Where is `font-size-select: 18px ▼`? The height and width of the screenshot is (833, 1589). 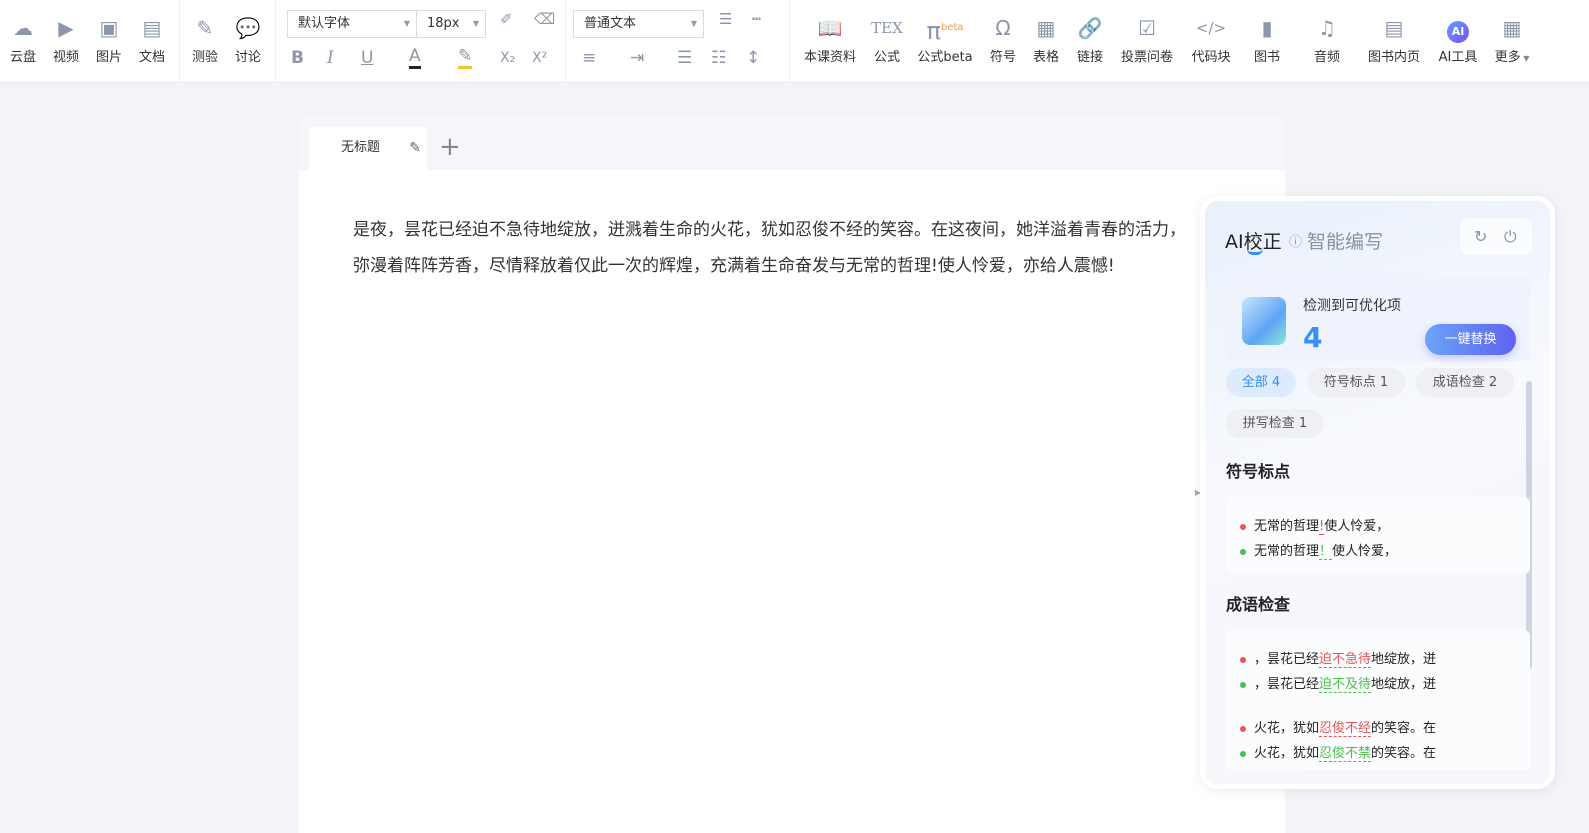 font-size-select: 18px ▼ is located at coordinates (451, 24).